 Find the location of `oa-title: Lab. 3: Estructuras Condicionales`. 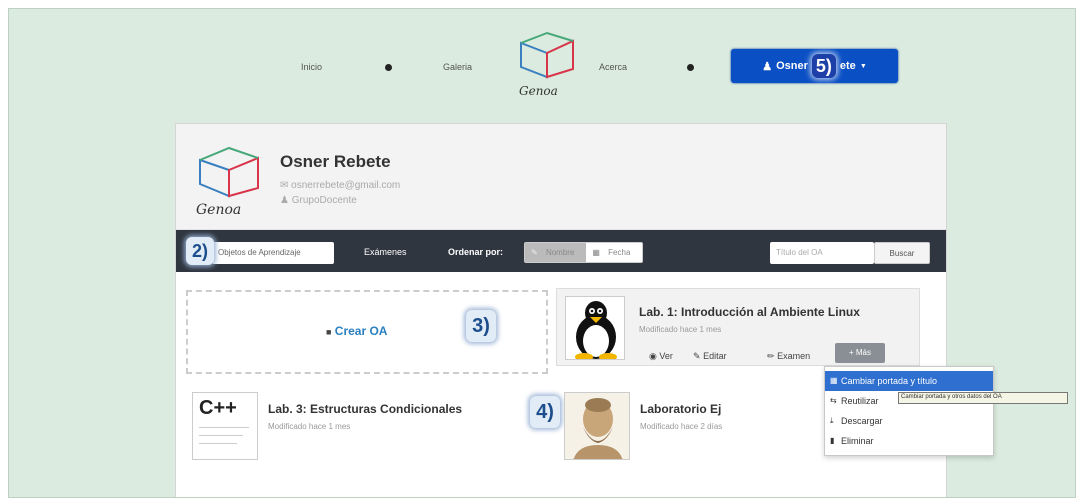

oa-title: Lab. 3: Estructuras Condicionales is located at coordinates (365, 409).